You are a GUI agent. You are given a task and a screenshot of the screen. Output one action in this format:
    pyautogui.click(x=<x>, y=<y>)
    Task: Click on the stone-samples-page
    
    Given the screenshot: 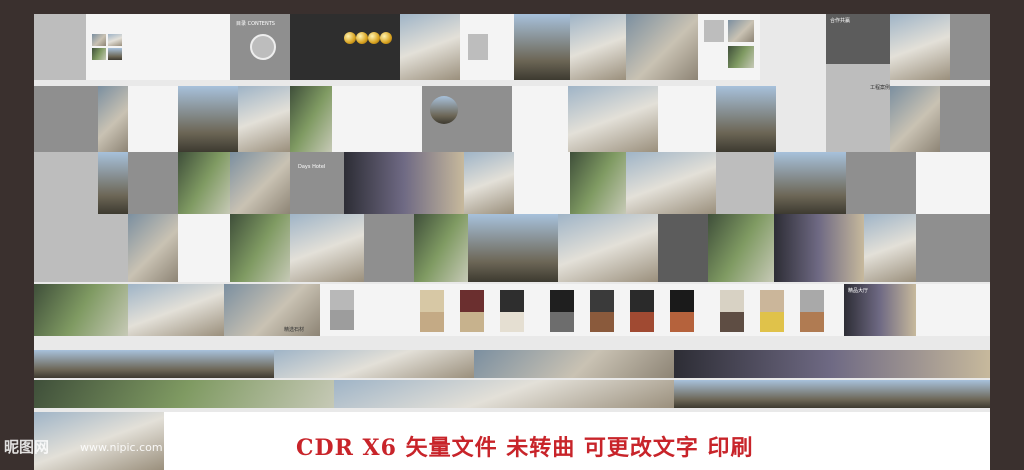 What is the action you would take?
    pyautogui.click(x=582, y=310)
    